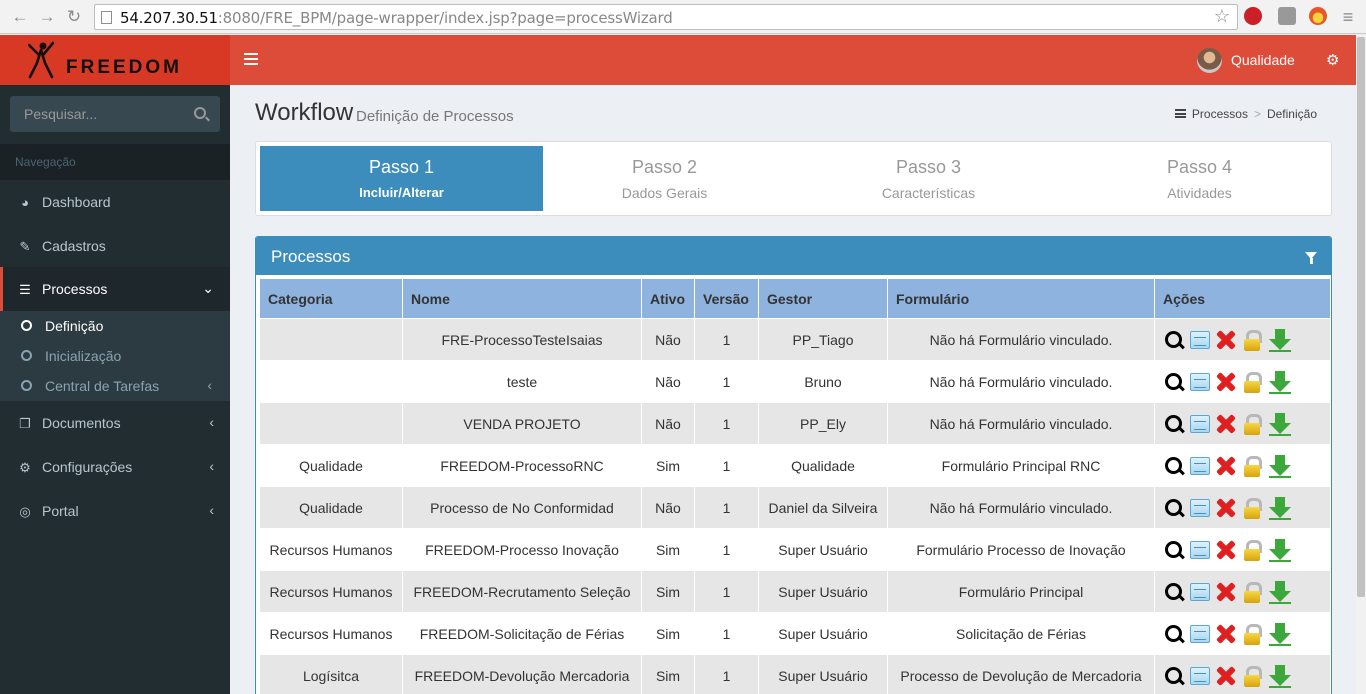 The height and width of the screenshot is (694, 1366). Describe the element at coordinates (1209, 60) in the screenshot. I see `avatar` at that location.